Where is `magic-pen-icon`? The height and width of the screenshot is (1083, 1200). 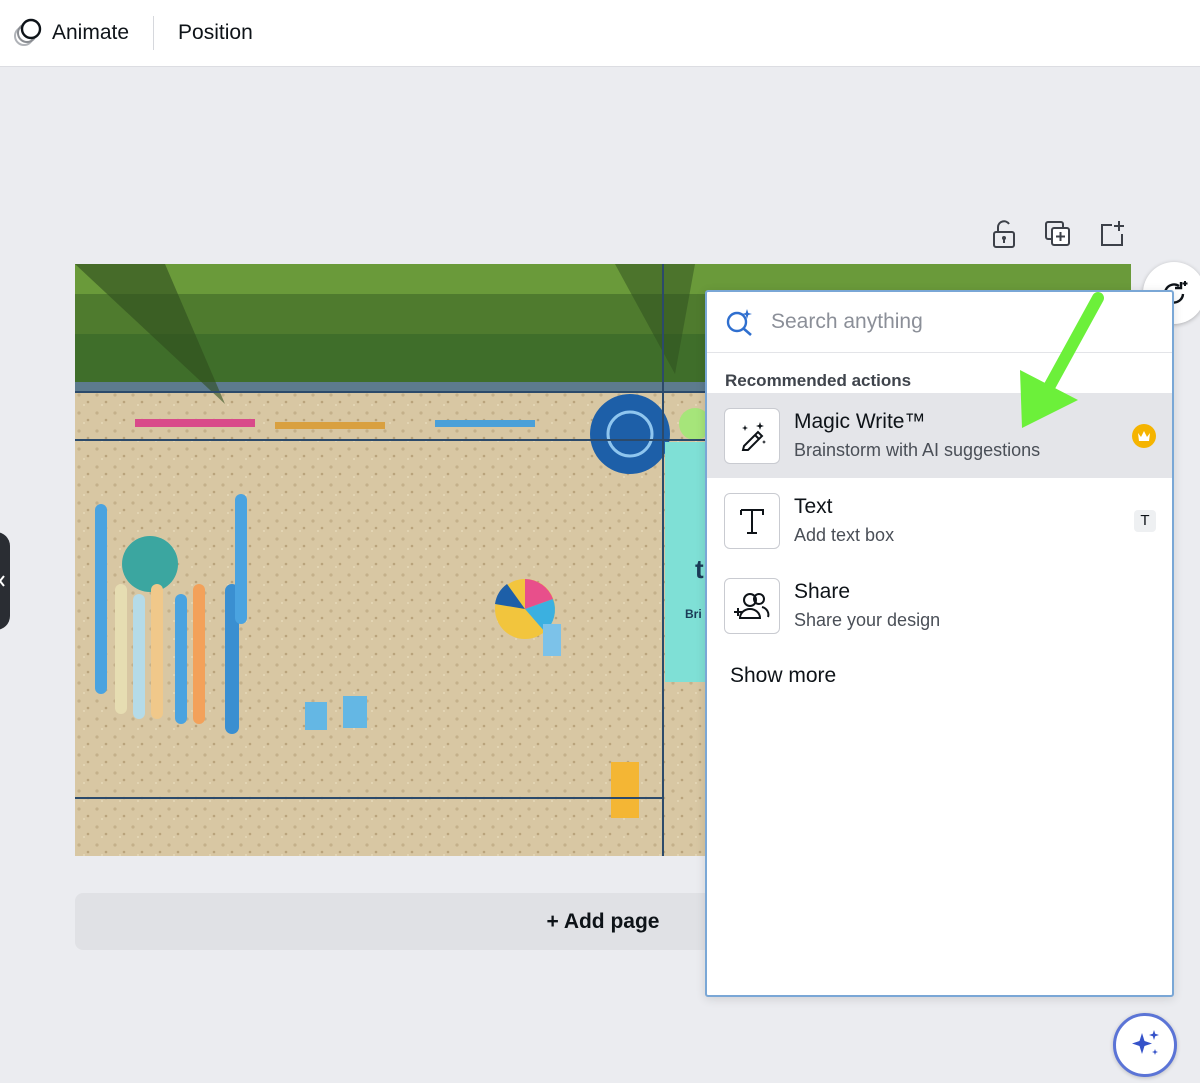
magic-pen-icon is located at coordinates (752, 435).